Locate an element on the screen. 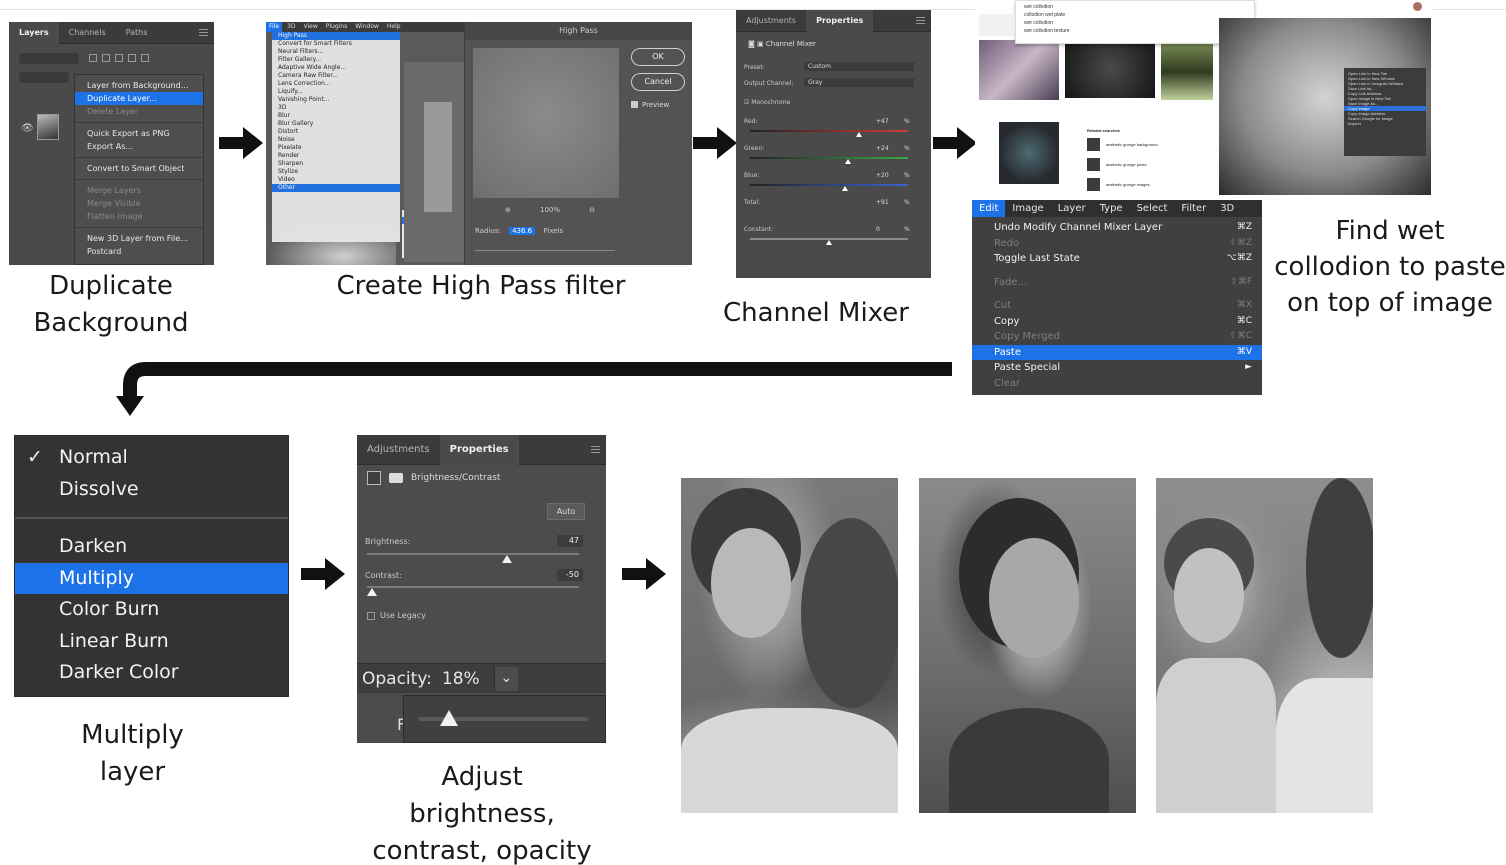 Image resolution: width=1506 pixels, height=865 pixels. tab-adjustments: Adjustments is located at coordinates (398, 450).